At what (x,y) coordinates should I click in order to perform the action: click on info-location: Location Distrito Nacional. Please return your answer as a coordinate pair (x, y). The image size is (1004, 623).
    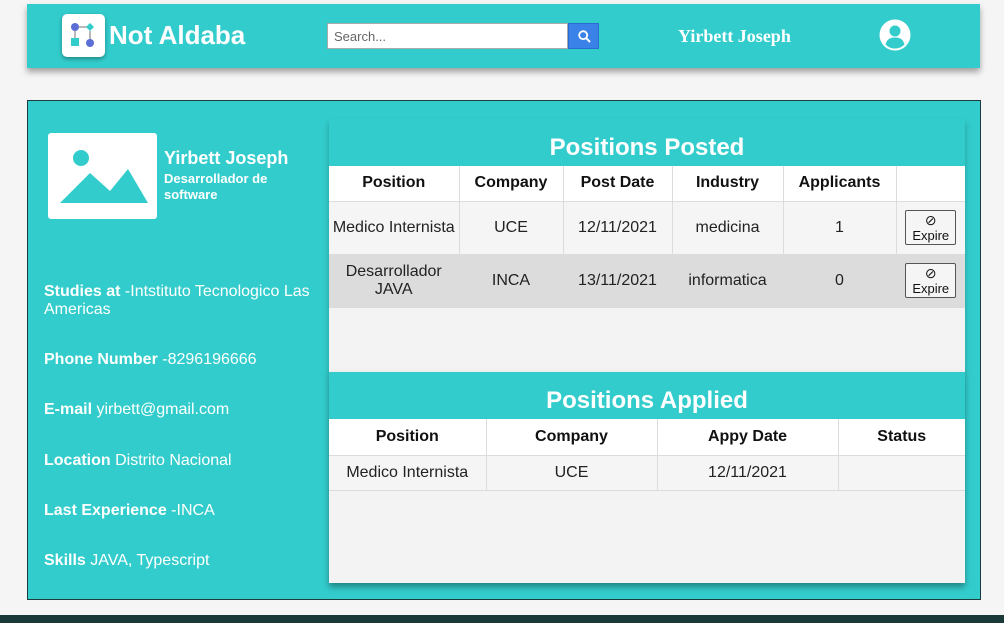
    Looking at the image, I should click on (184, 461).